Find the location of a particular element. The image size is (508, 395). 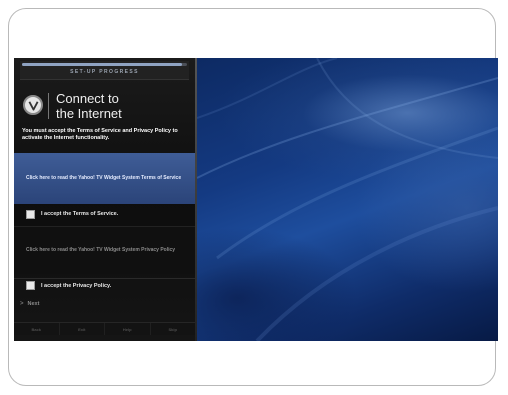

help-button: Help is located at coordinates (128, 329).